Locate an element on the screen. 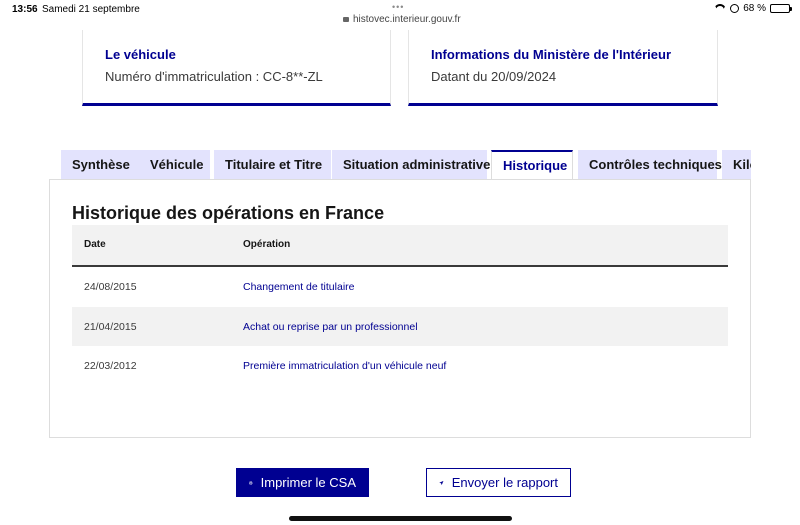  tab-kilometrage: Kilo is located at coordinates (736, 164).